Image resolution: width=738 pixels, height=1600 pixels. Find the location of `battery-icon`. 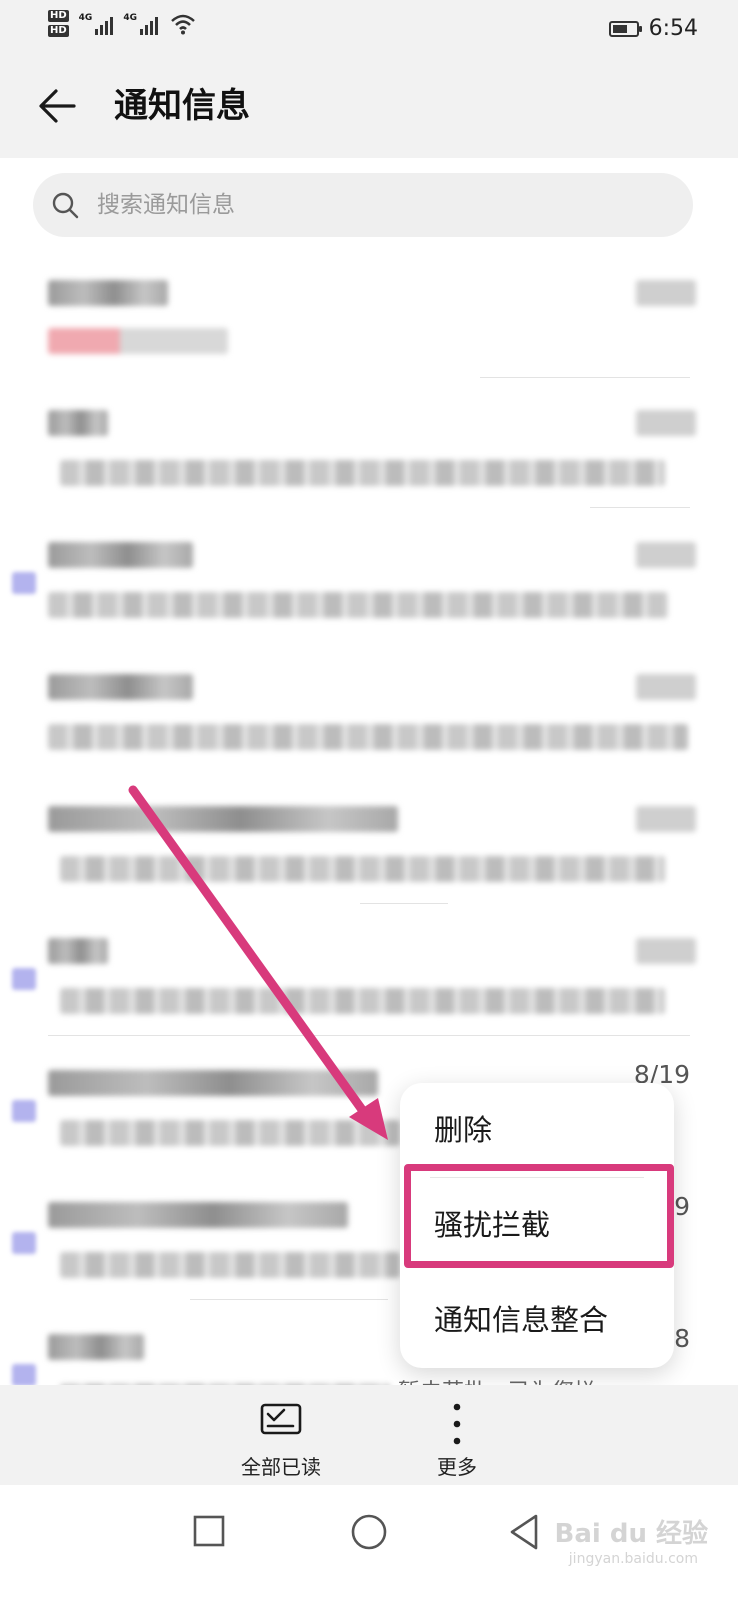

battery-icon is located at coordinates (625, 28).